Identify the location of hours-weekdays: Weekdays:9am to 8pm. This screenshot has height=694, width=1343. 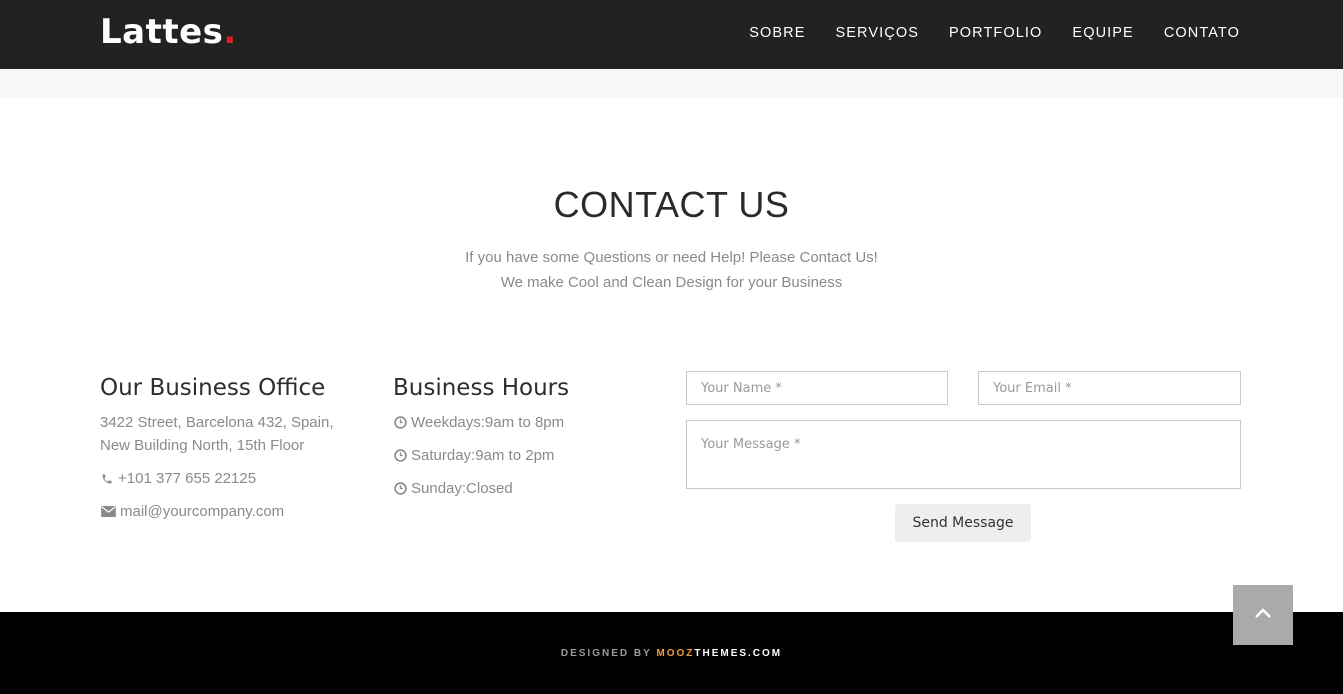
(488, 422).